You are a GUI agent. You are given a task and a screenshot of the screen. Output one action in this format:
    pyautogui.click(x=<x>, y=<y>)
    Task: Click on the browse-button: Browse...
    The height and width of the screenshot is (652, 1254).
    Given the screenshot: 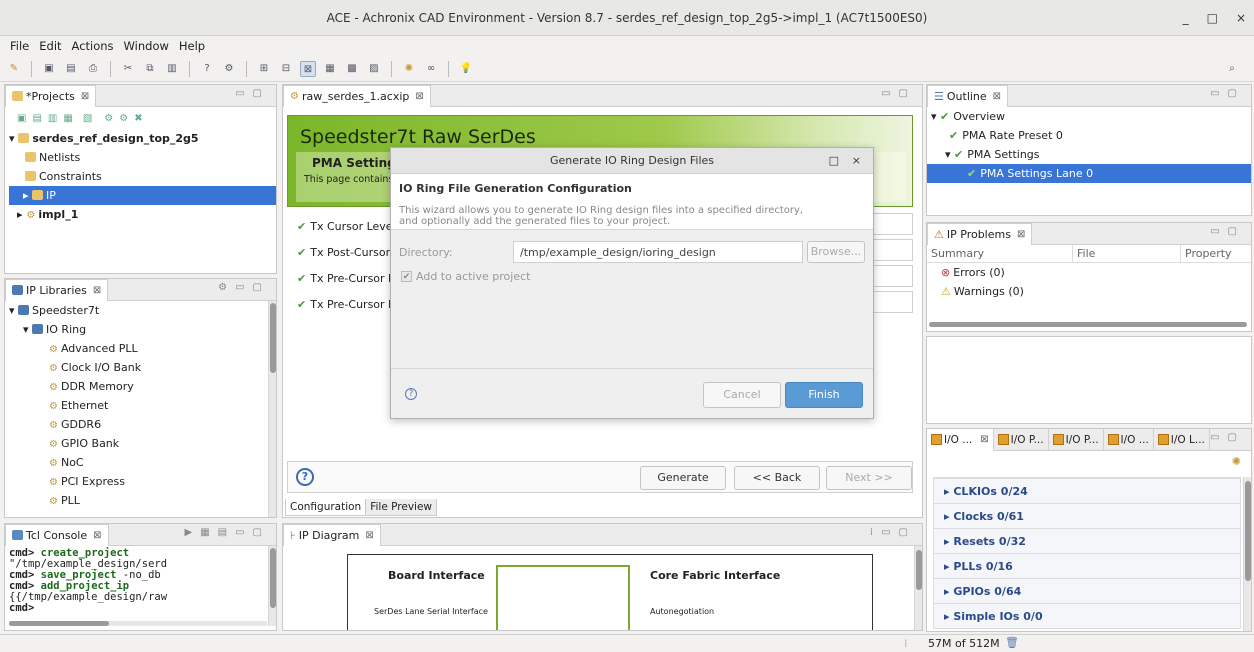 What is the action you would take?
    pyautogui.click(x=836, y=252)
    